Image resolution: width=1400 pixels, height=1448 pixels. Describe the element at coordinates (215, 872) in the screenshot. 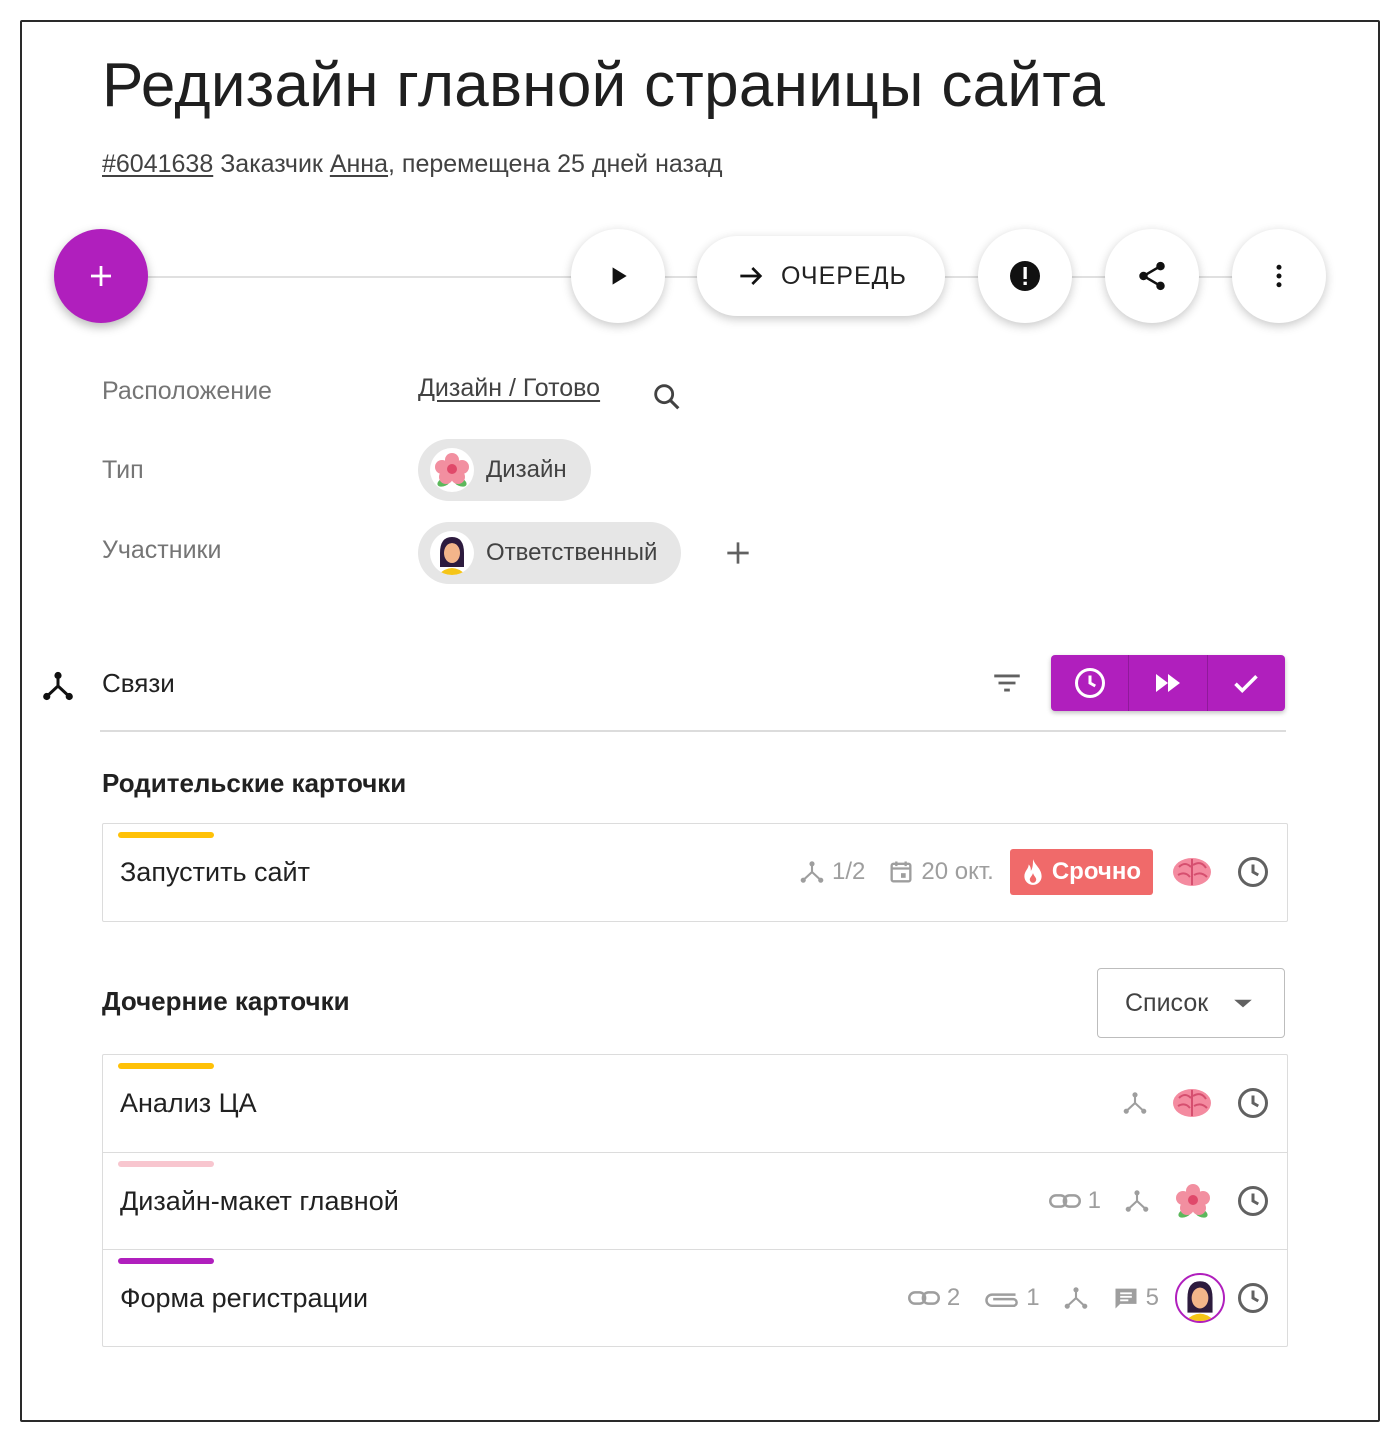

I see `card-name: Запустить сайт` at that location.